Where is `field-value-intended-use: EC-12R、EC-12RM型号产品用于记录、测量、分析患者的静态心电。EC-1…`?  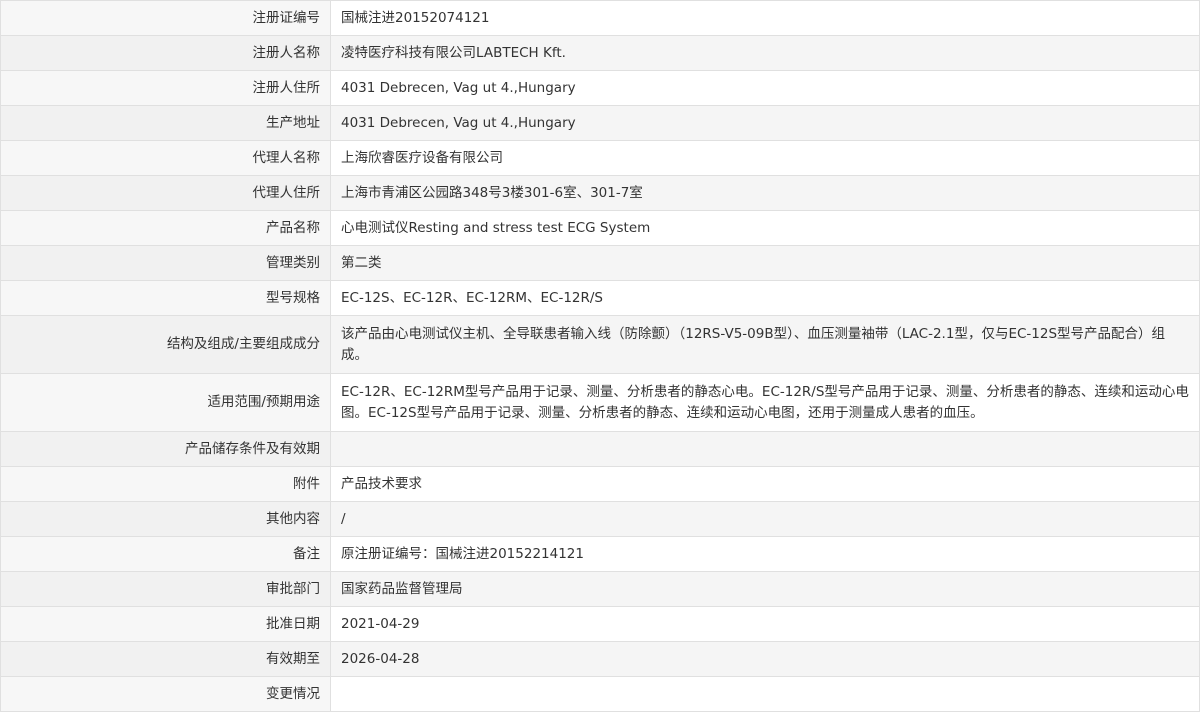 field-value-intended-use: EC-12R、EC-12RM型号产品用于记录、测量、分析患者的静态心电。EC-1… is located at coordinates (765, 402).